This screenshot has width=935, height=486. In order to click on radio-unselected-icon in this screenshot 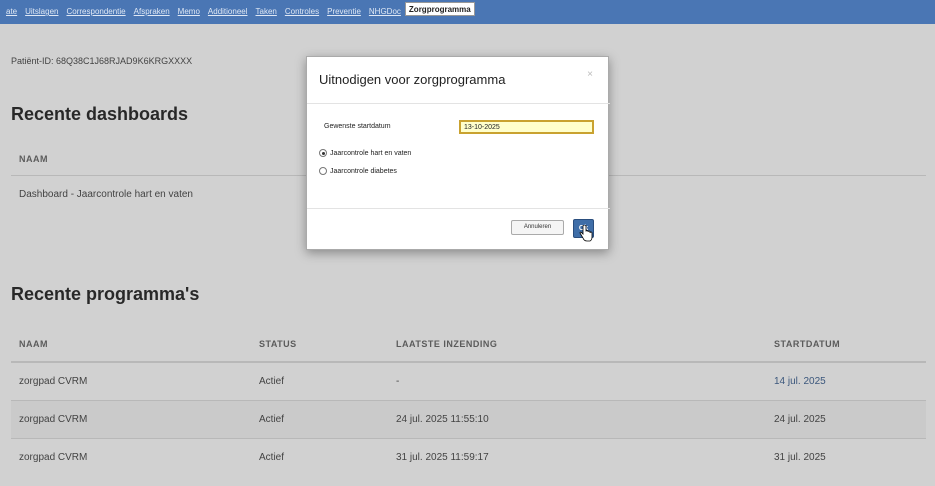, I will do `click(323, 171)`.